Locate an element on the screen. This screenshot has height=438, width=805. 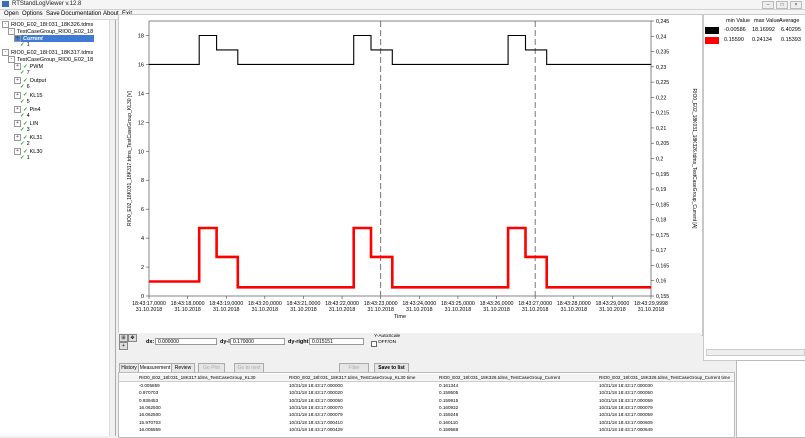
tree-item: - RIO0_E02_18l:031_18K326.tdms is located at coordinates (47, 24).